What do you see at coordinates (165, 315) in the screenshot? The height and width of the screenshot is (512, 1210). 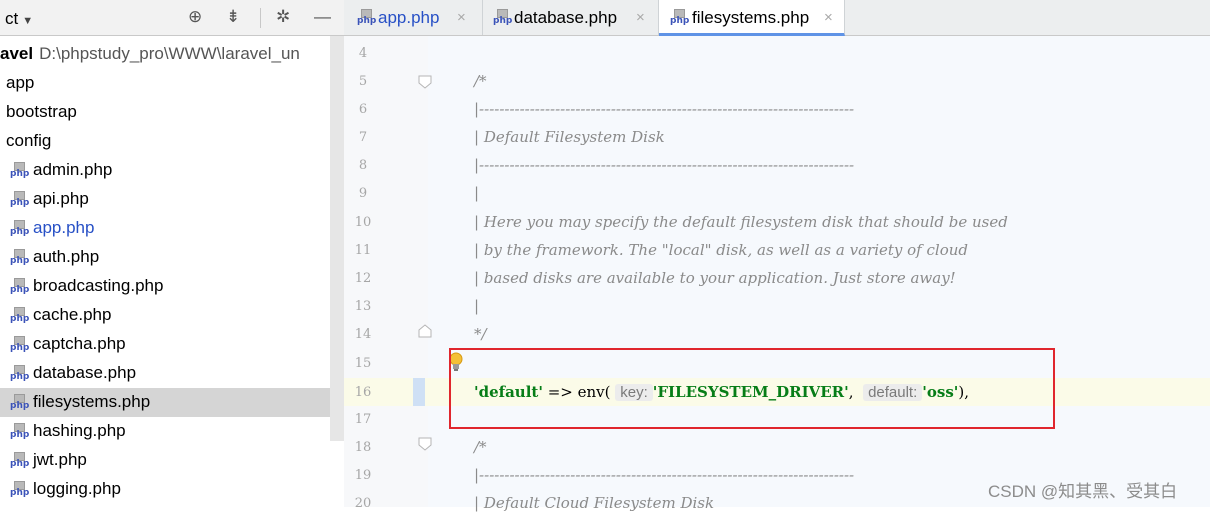 I see `tree-file-item: php cache.php` at bounding box center [165, 315].